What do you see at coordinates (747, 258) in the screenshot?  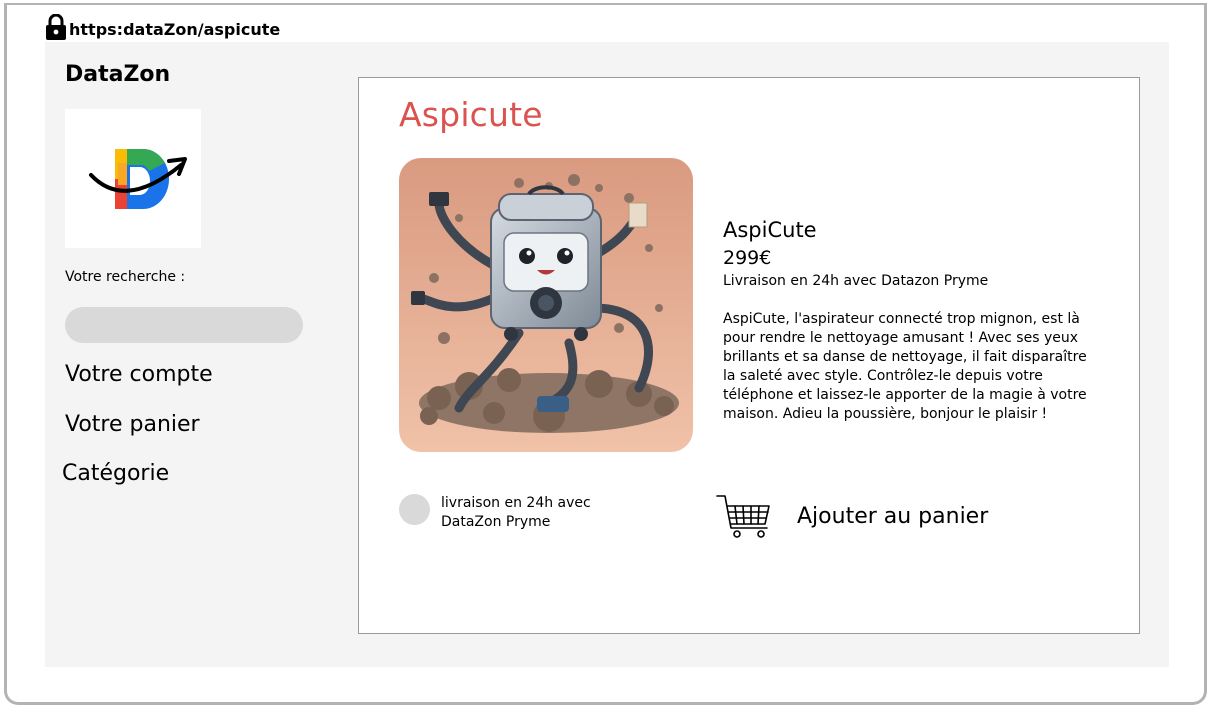 I see `product-price: 299€` at bounding box center [747, 258].